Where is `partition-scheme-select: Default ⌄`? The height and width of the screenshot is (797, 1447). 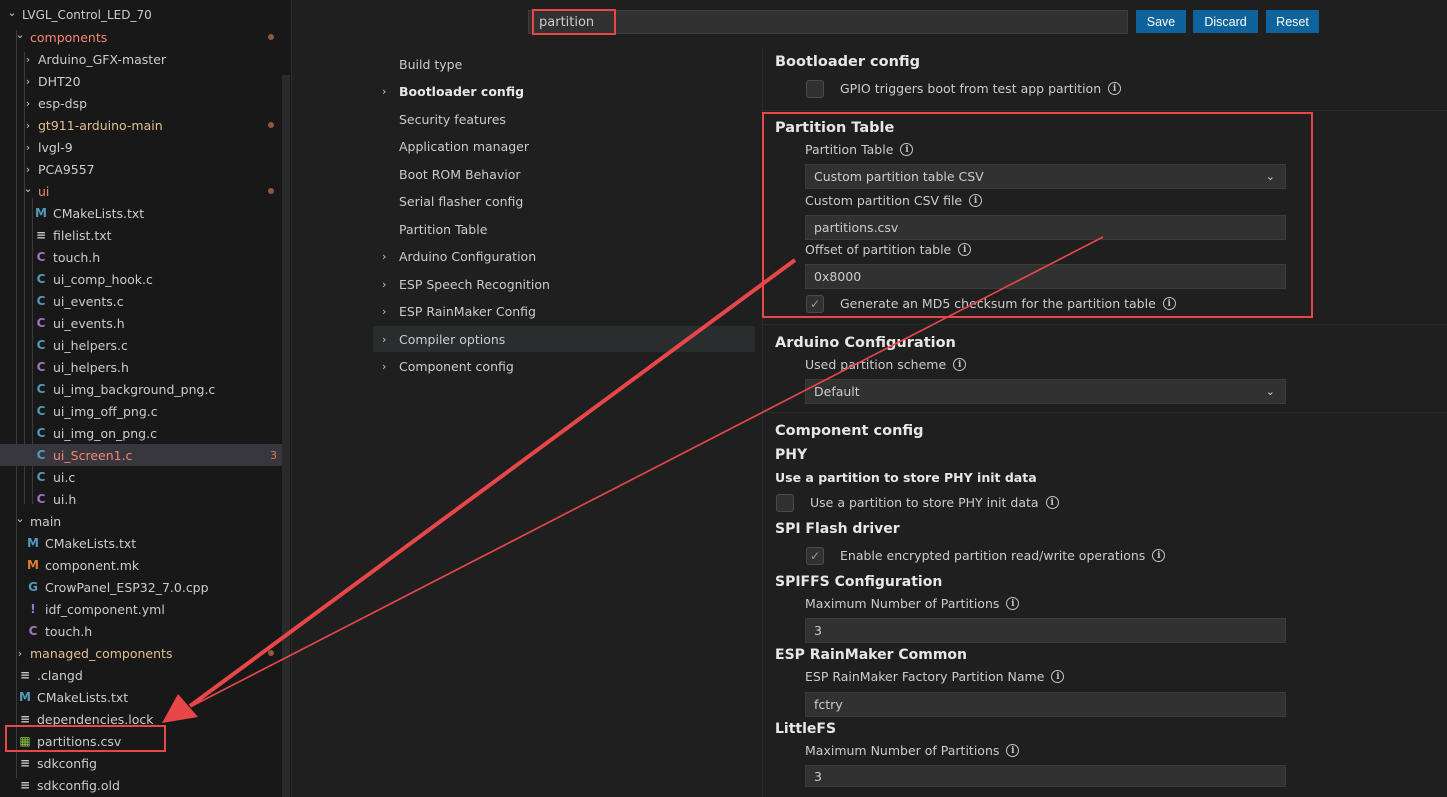
partition-scheme-select: Default ⌄ is located at coordinates (1045, 391).